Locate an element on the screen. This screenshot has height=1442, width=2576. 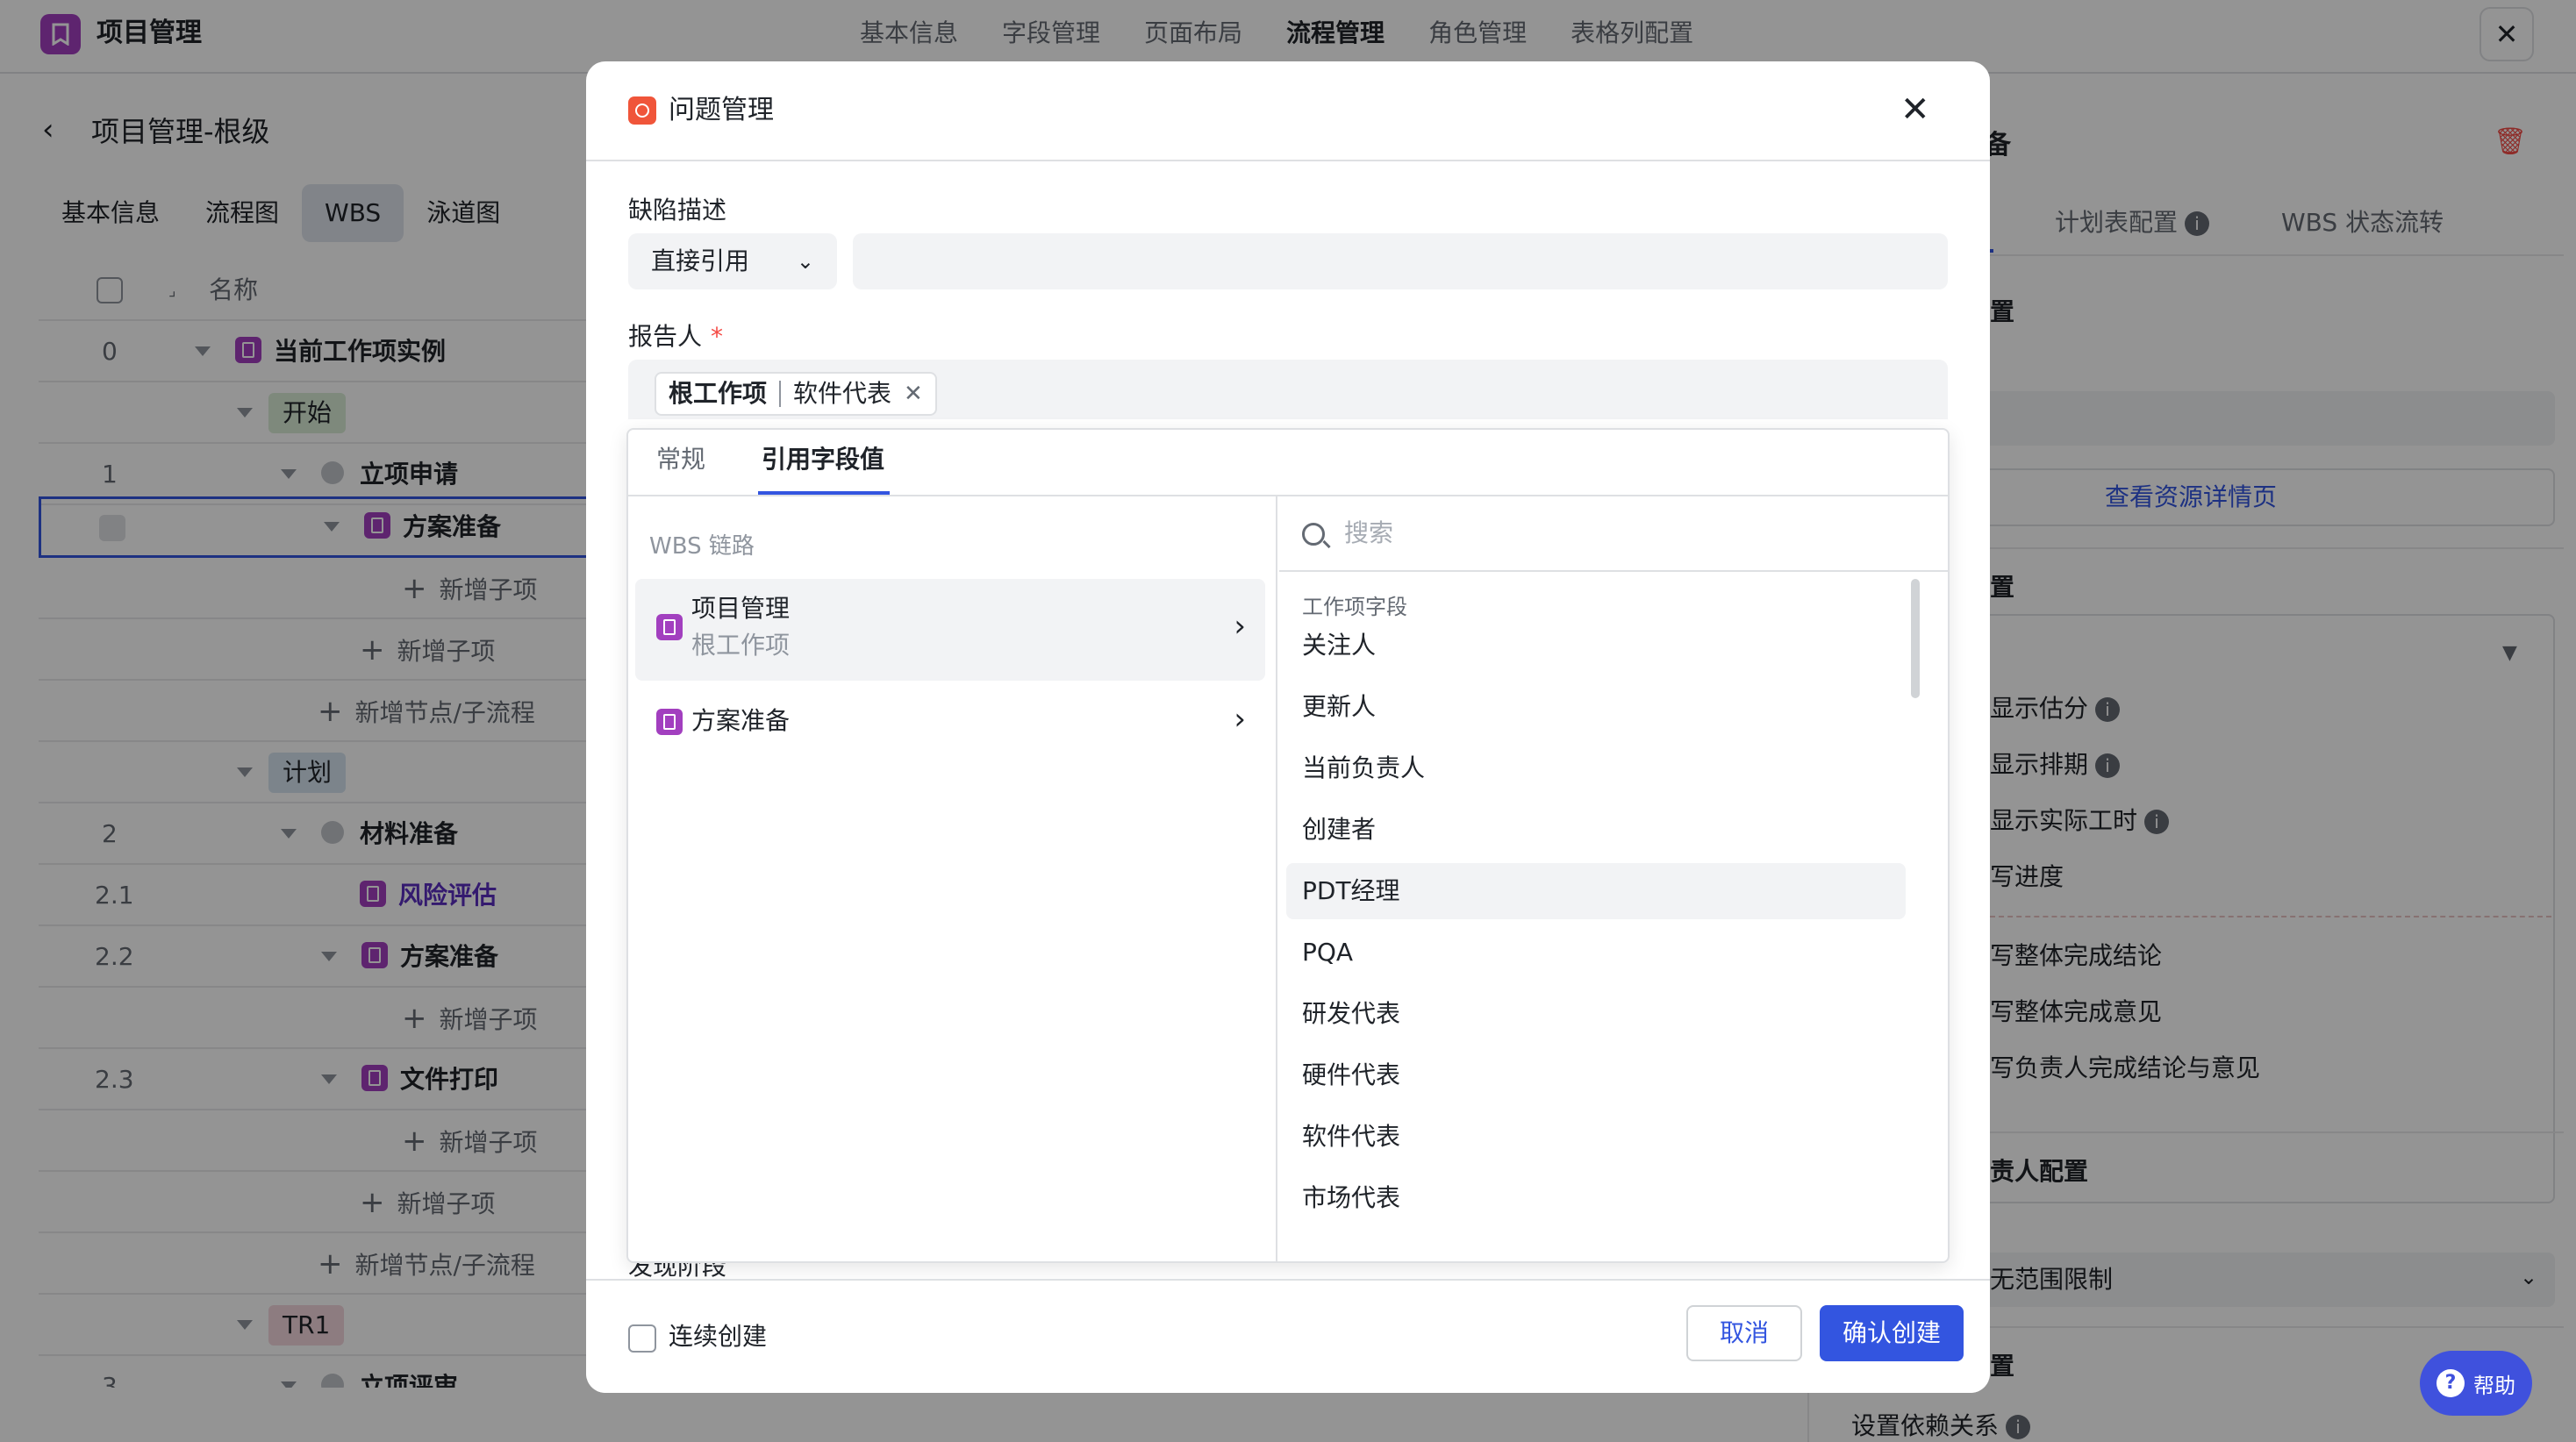
help-label: 帮助 is located at coordinates (2494, 1385).